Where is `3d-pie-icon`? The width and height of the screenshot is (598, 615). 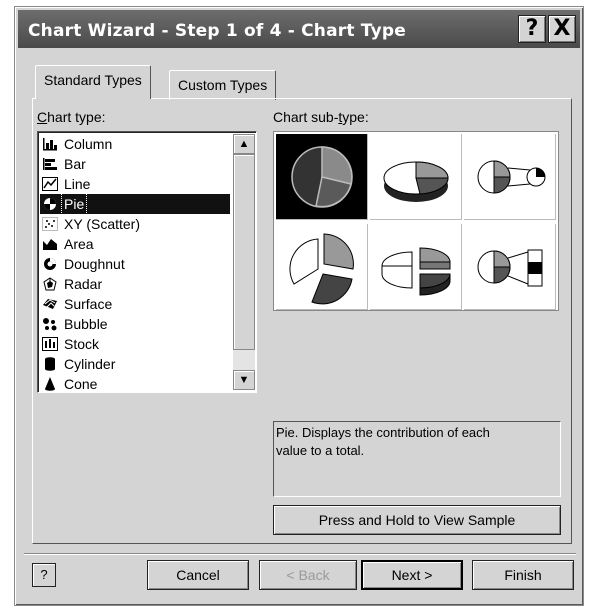
3d-pie-icon is located at coordinates (416, 181).